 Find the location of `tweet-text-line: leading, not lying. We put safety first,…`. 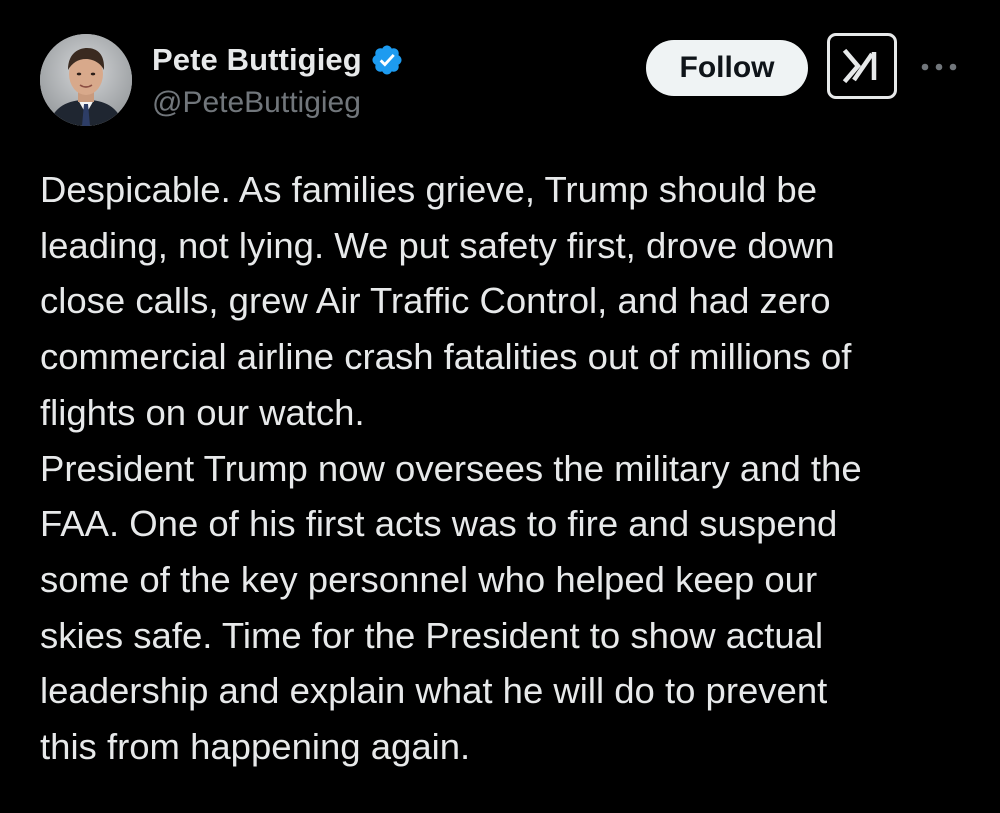

tweet-text-line: leading, not lying. We put safety first,… is located at coordinates (437, 245).